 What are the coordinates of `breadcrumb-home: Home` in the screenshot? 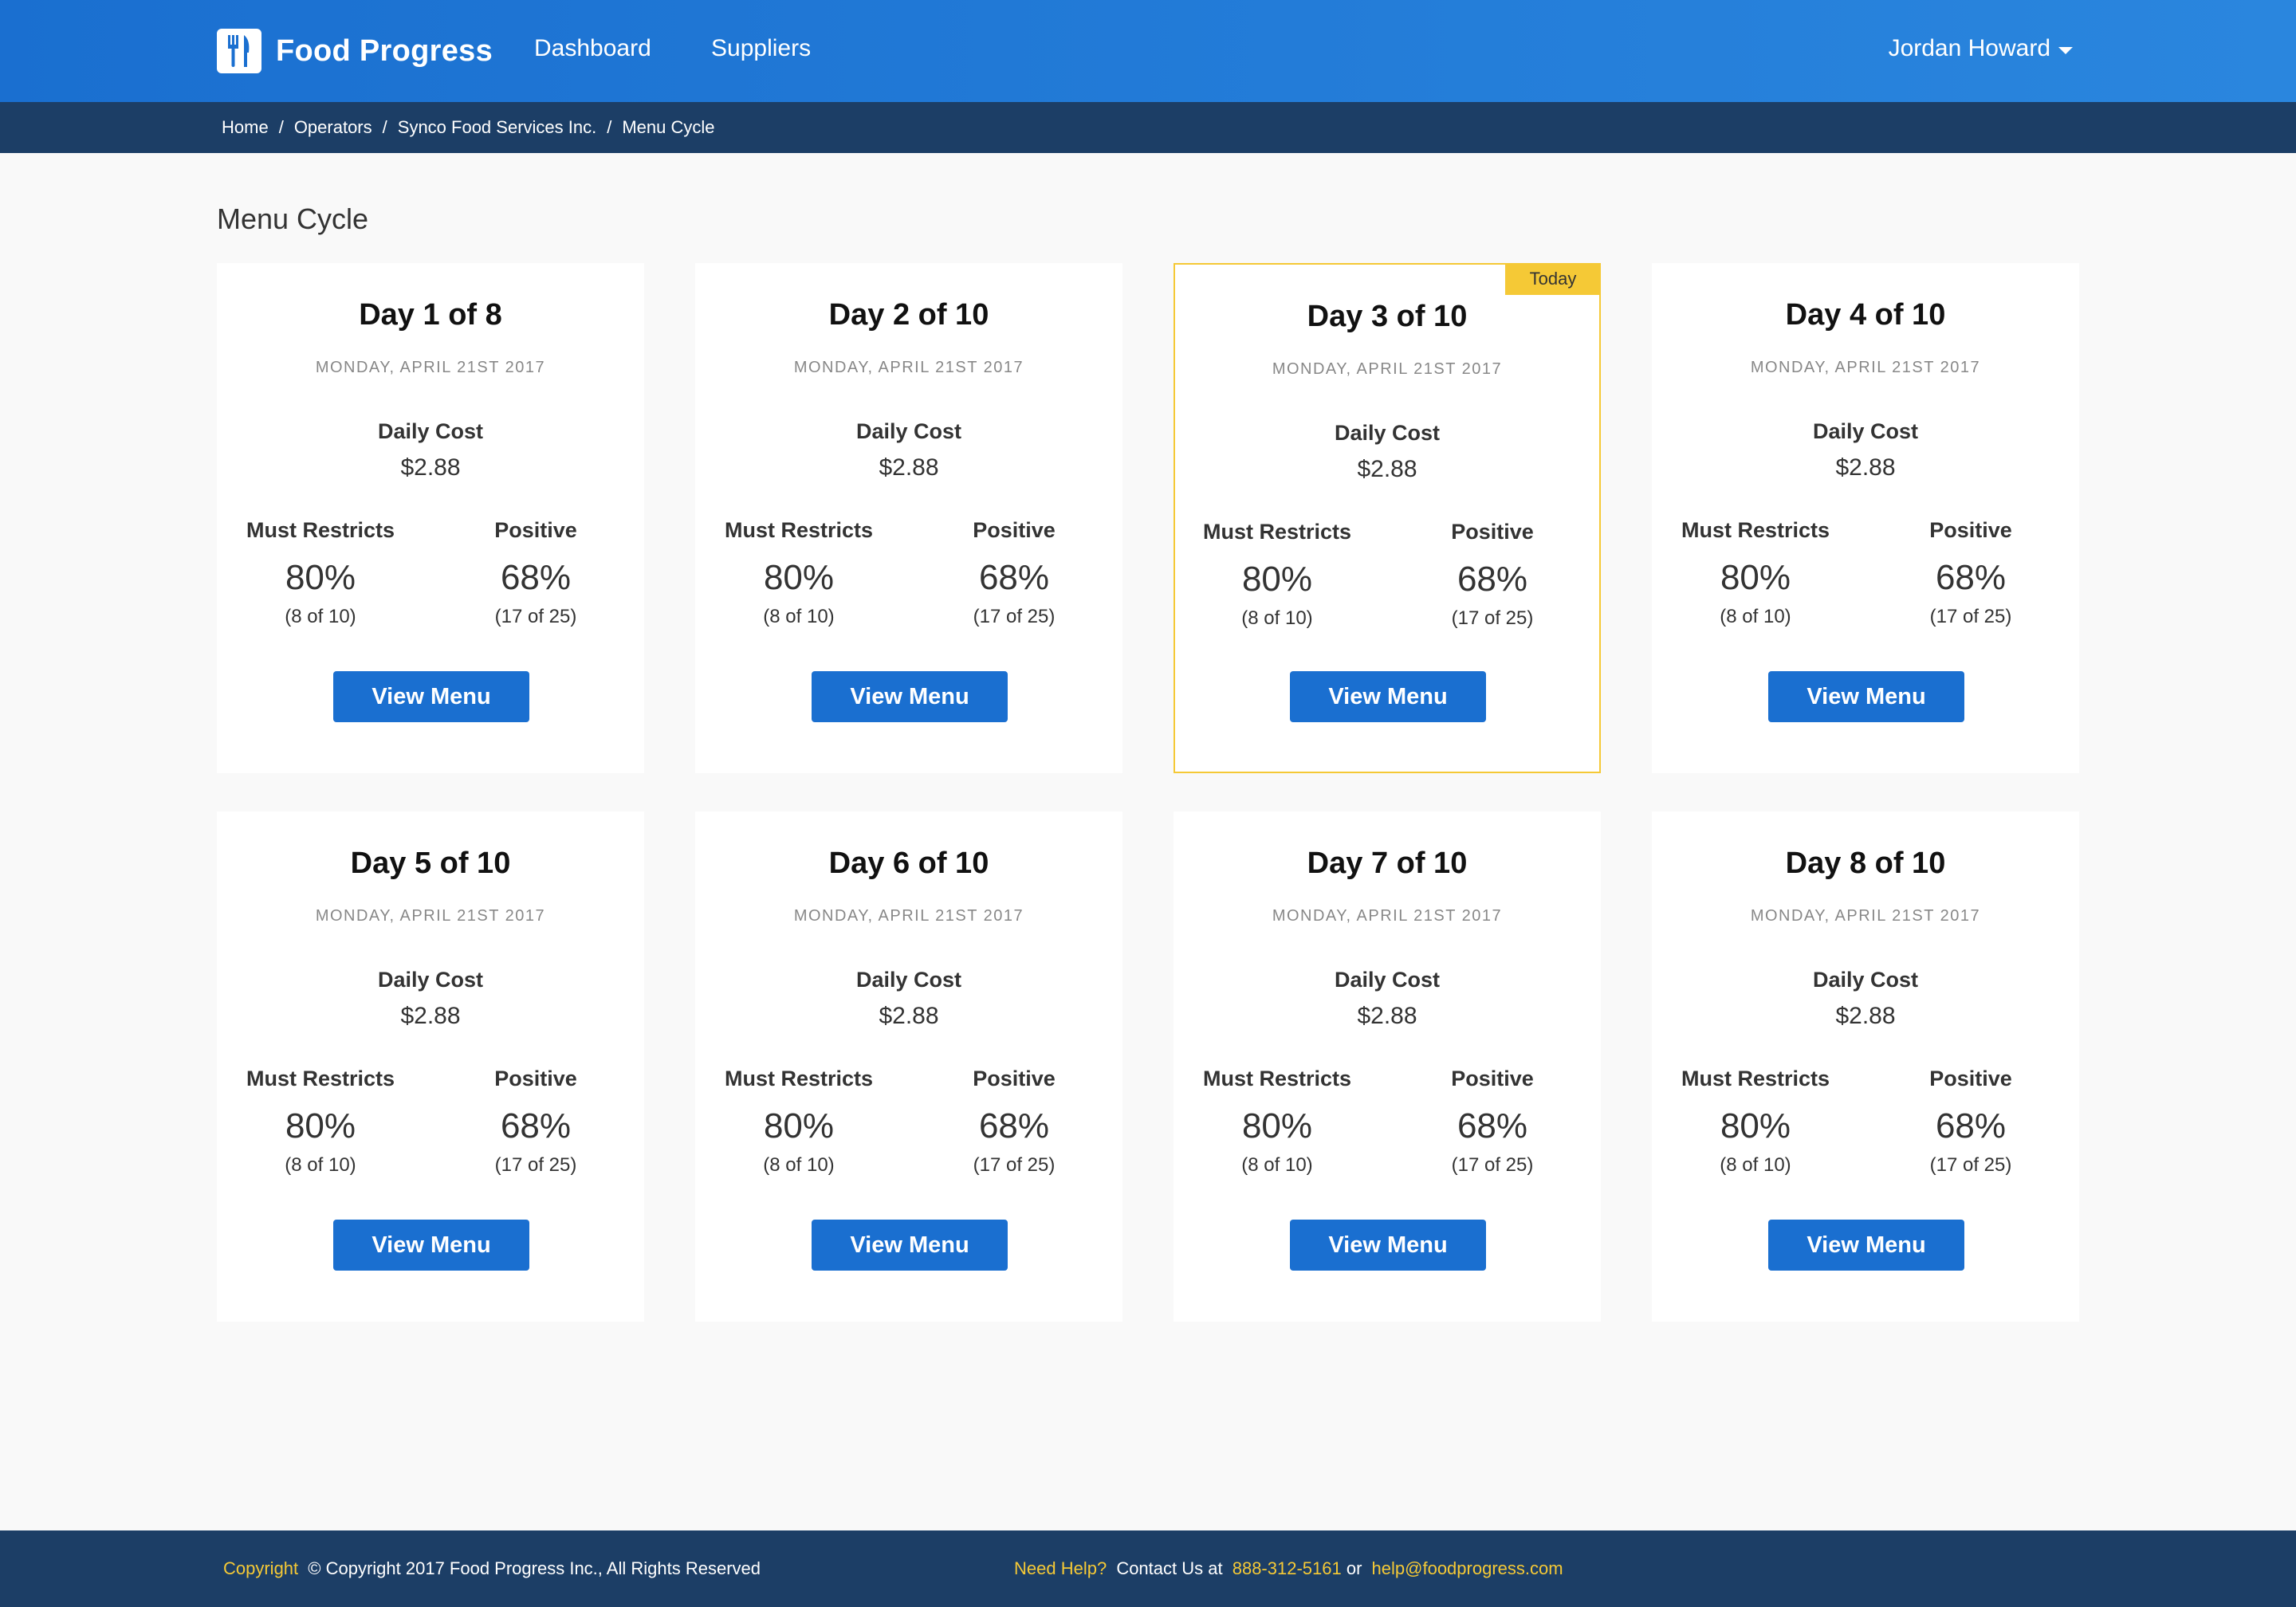 It's located at (245, 128).